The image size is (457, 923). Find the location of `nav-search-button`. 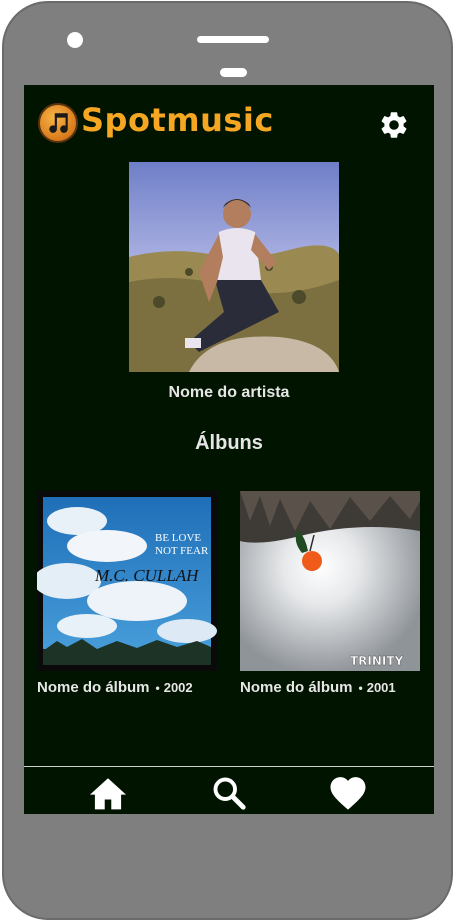

nav-search-button is located at coordinates (229, 793).